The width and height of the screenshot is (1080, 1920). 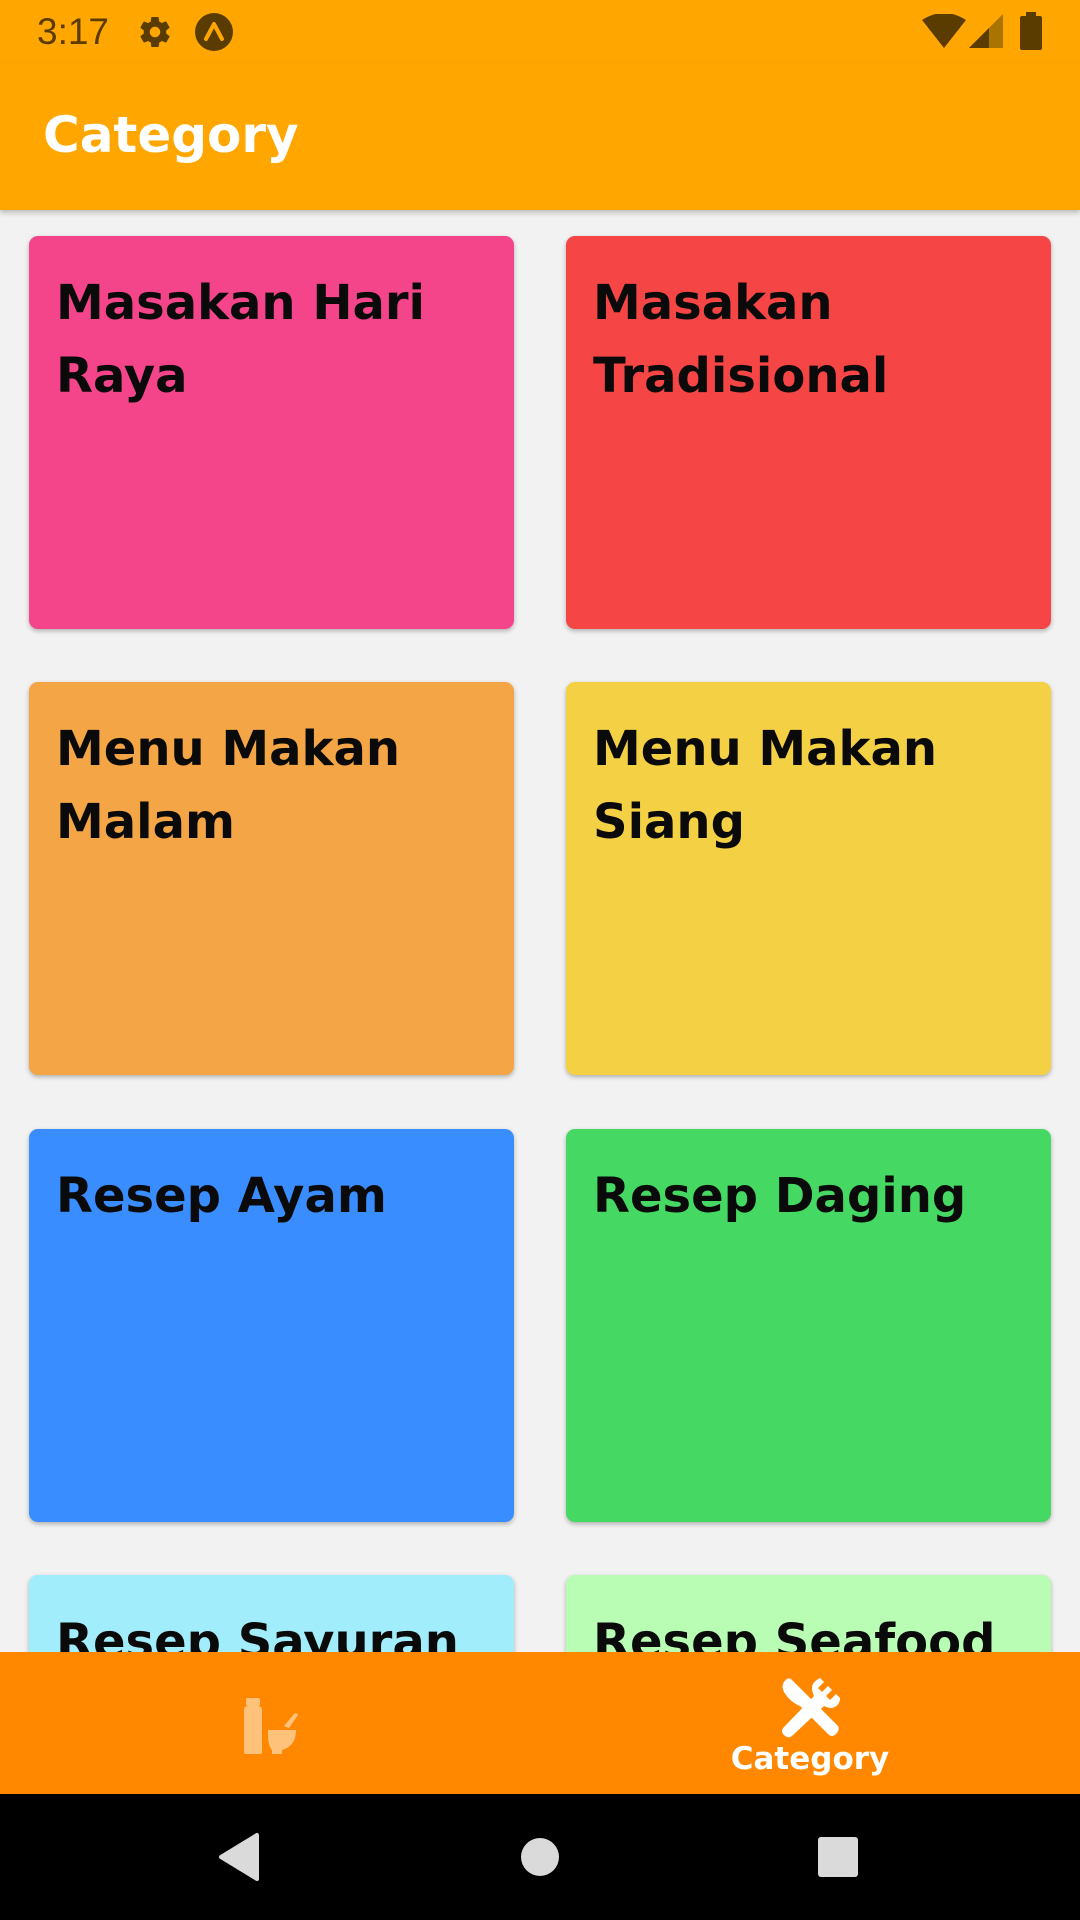 I want to click on category-card-label: Masakan Tradisional, so click(x=741, y=339).